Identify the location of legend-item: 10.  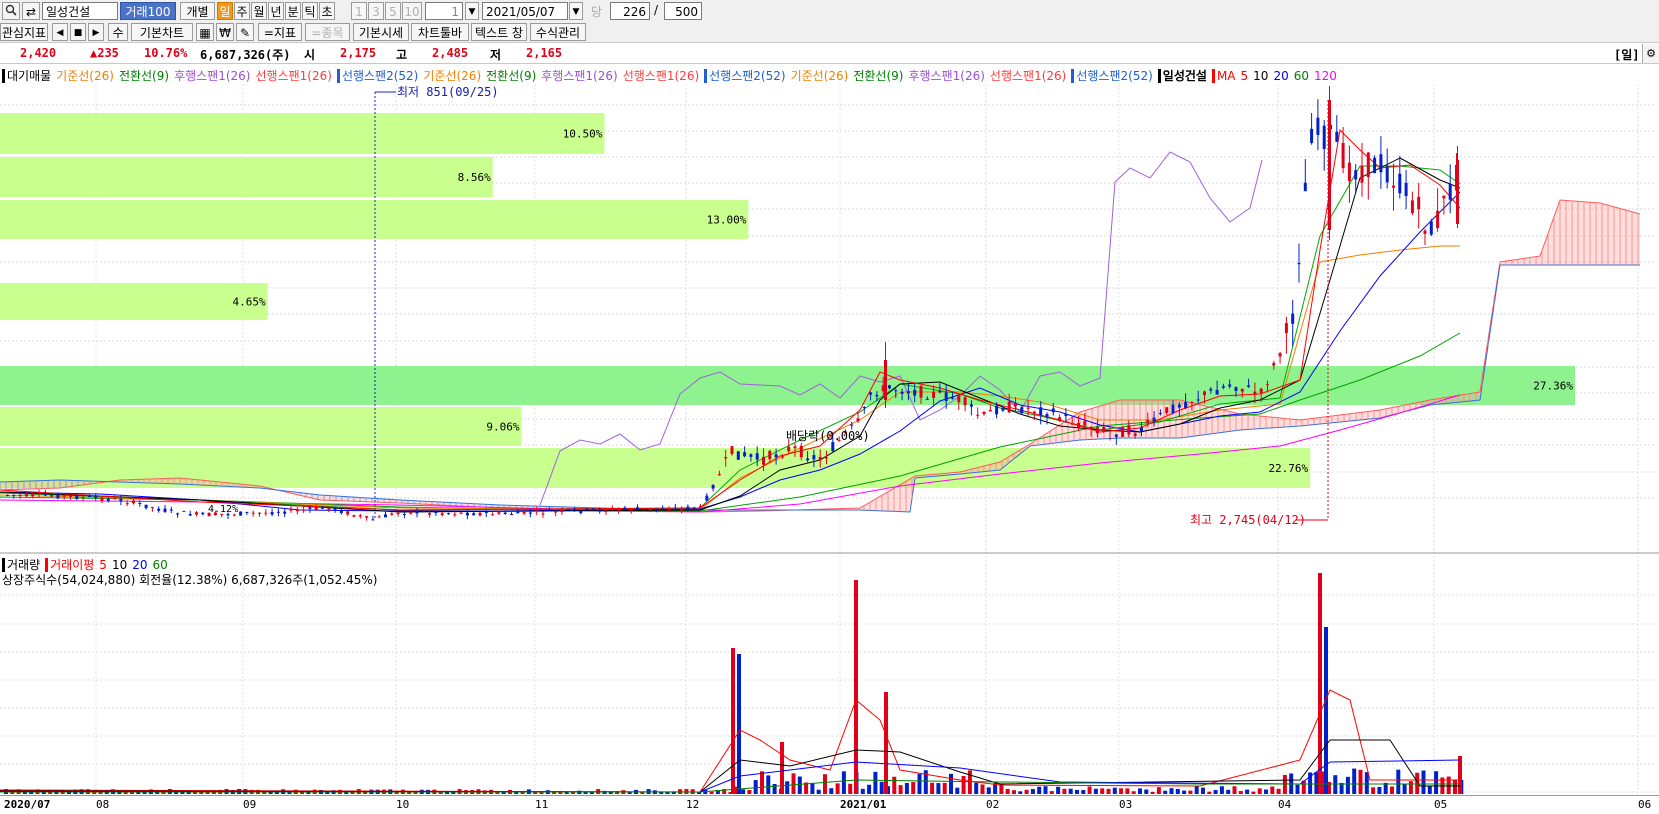
(119, 565).